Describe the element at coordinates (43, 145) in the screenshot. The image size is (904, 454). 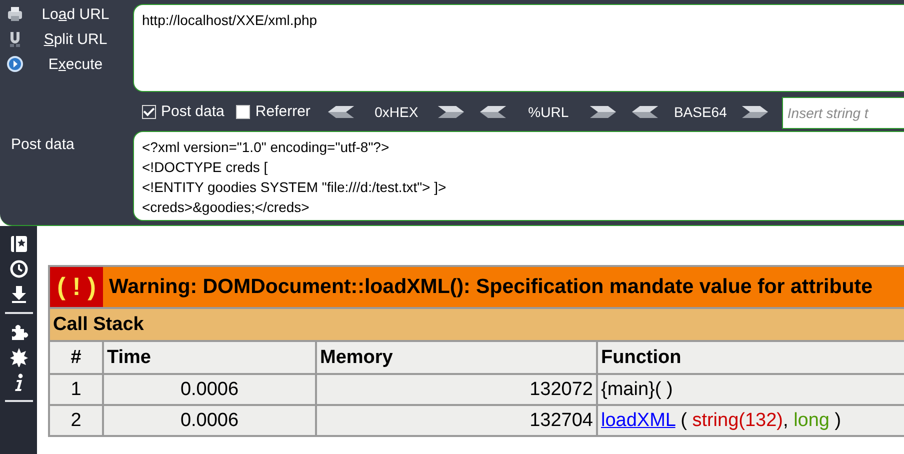
I see `post-data-label: Post data` at that location.